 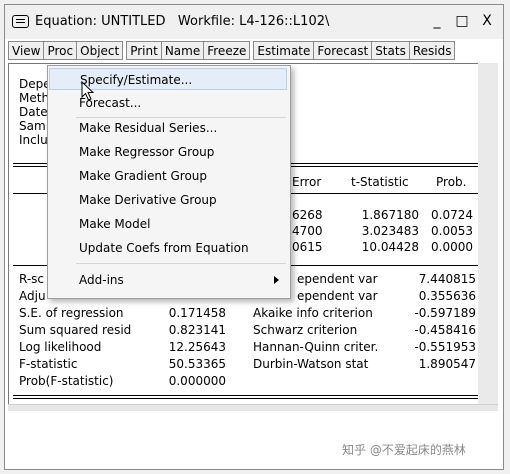 I want to click on menu-item-make-gradient-group: Make Gradient Group, so click(x=168, y=176).